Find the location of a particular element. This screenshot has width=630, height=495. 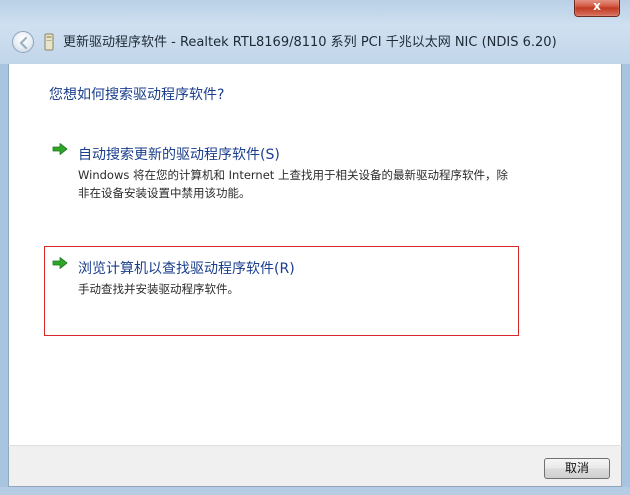

auto-search-option-title: 自动搜索更新的驱动程序软件(S) is located at coordinates (179, 155).